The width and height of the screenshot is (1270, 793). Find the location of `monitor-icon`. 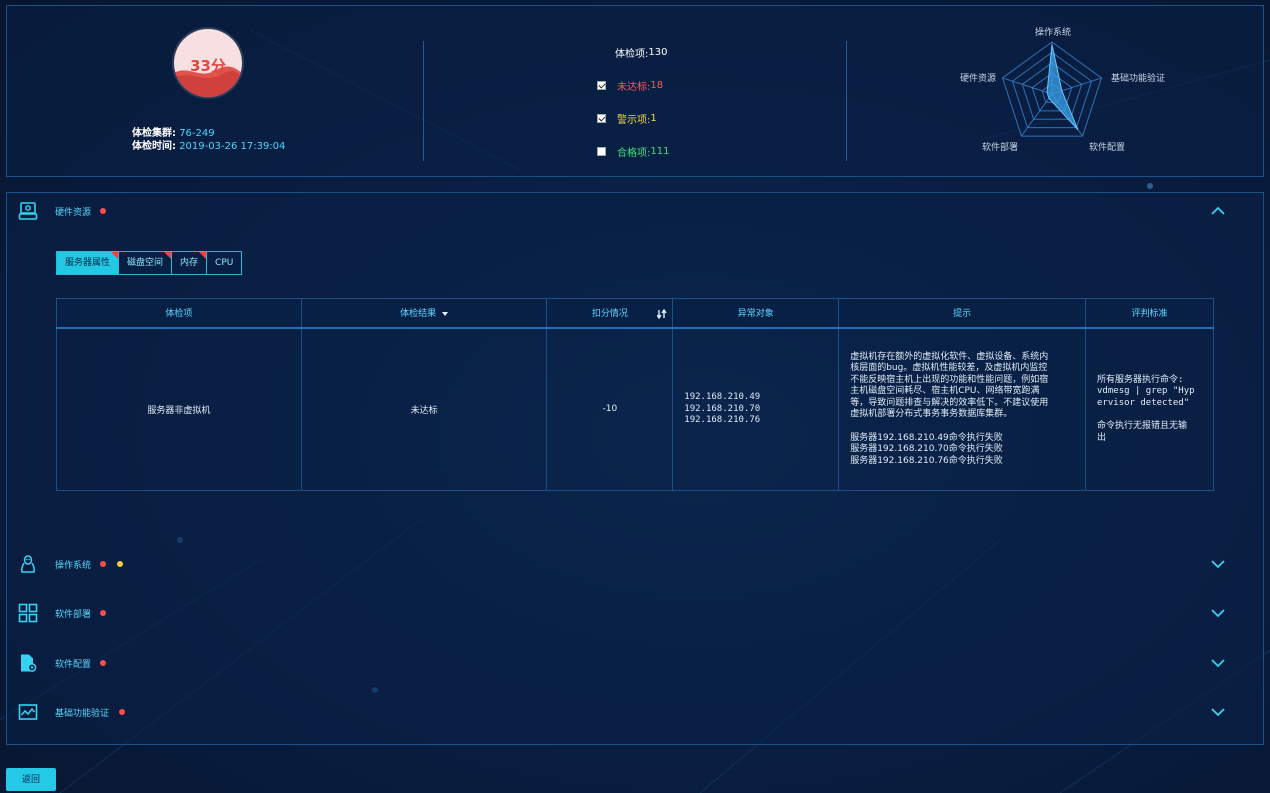

monitor-icon is located at coordinates (28, 712).